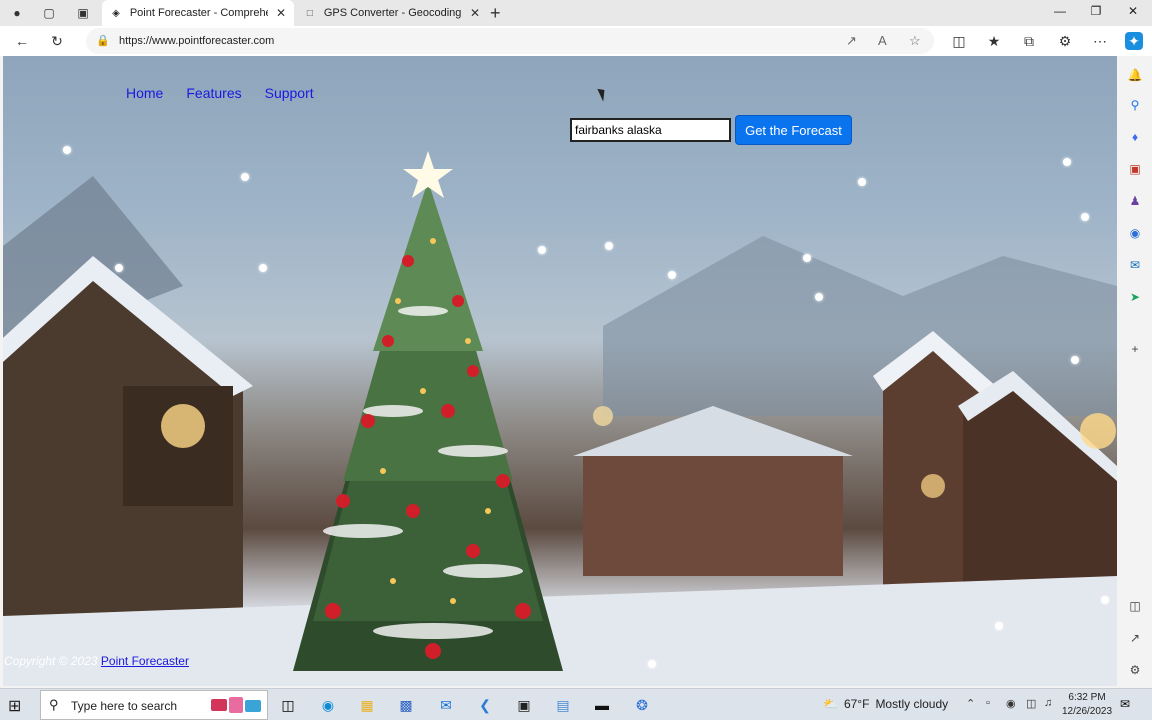 The image size is (1152, 720). What do you see at coordinates (406, 705) in the screenshot?
I see `microsoft-store-icon: ▩` at bounding box center [406, 705].